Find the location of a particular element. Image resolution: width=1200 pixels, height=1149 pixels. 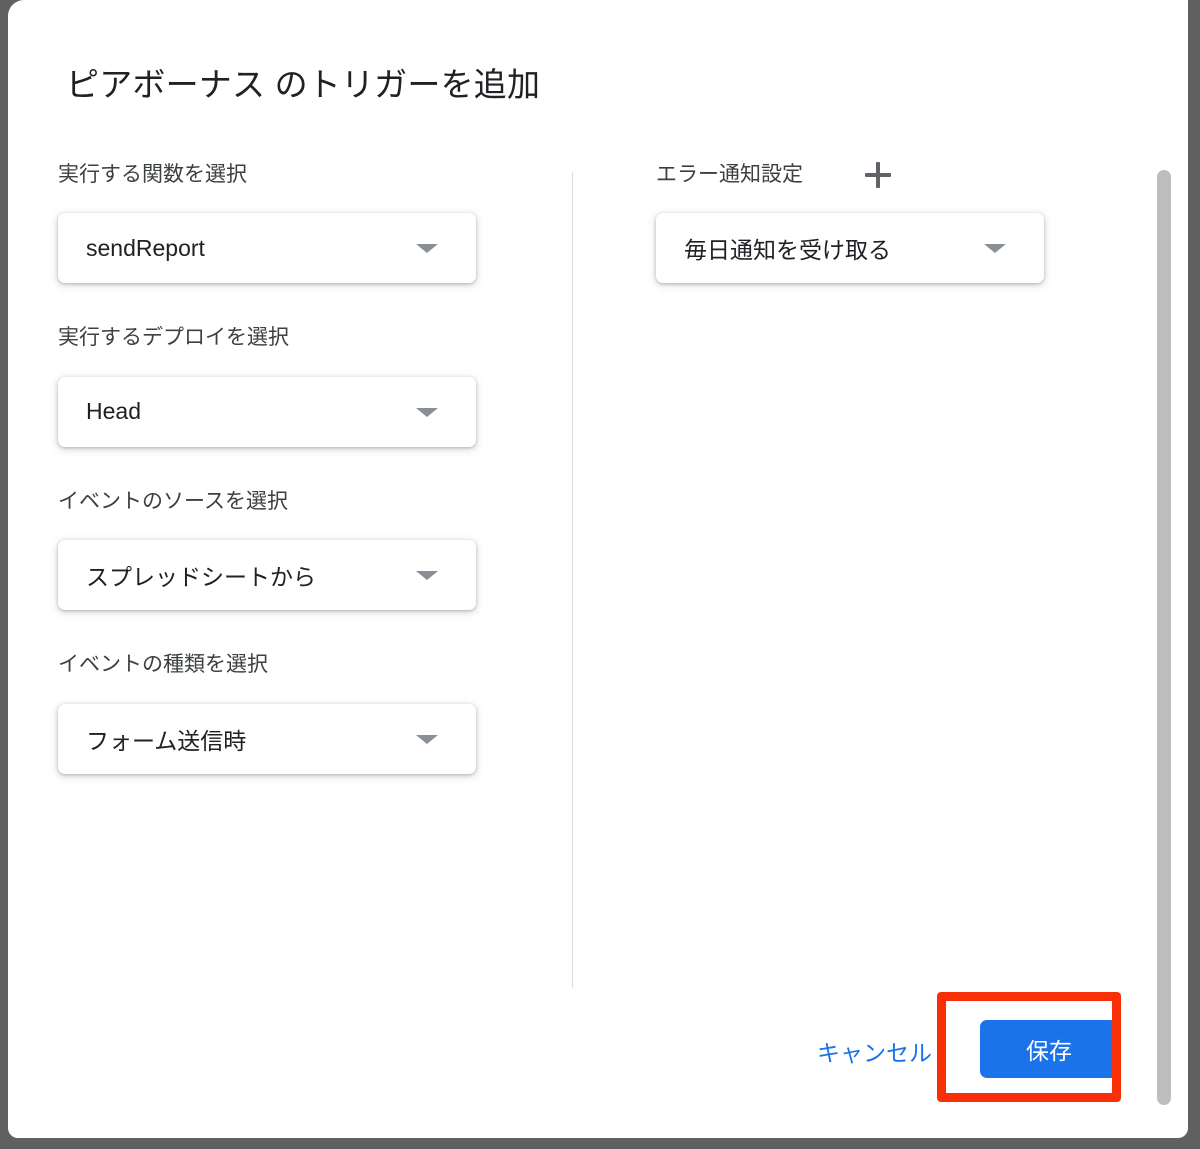

plus-icon is located at coordinates (878, 174).